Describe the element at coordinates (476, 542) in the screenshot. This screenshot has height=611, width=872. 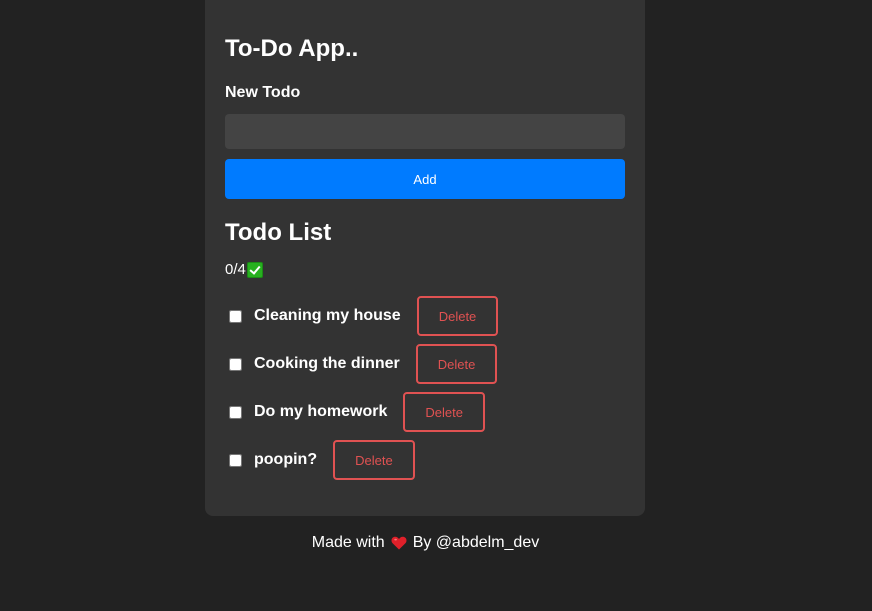
I see `footer-author: By @abdelm_dev` at that location.